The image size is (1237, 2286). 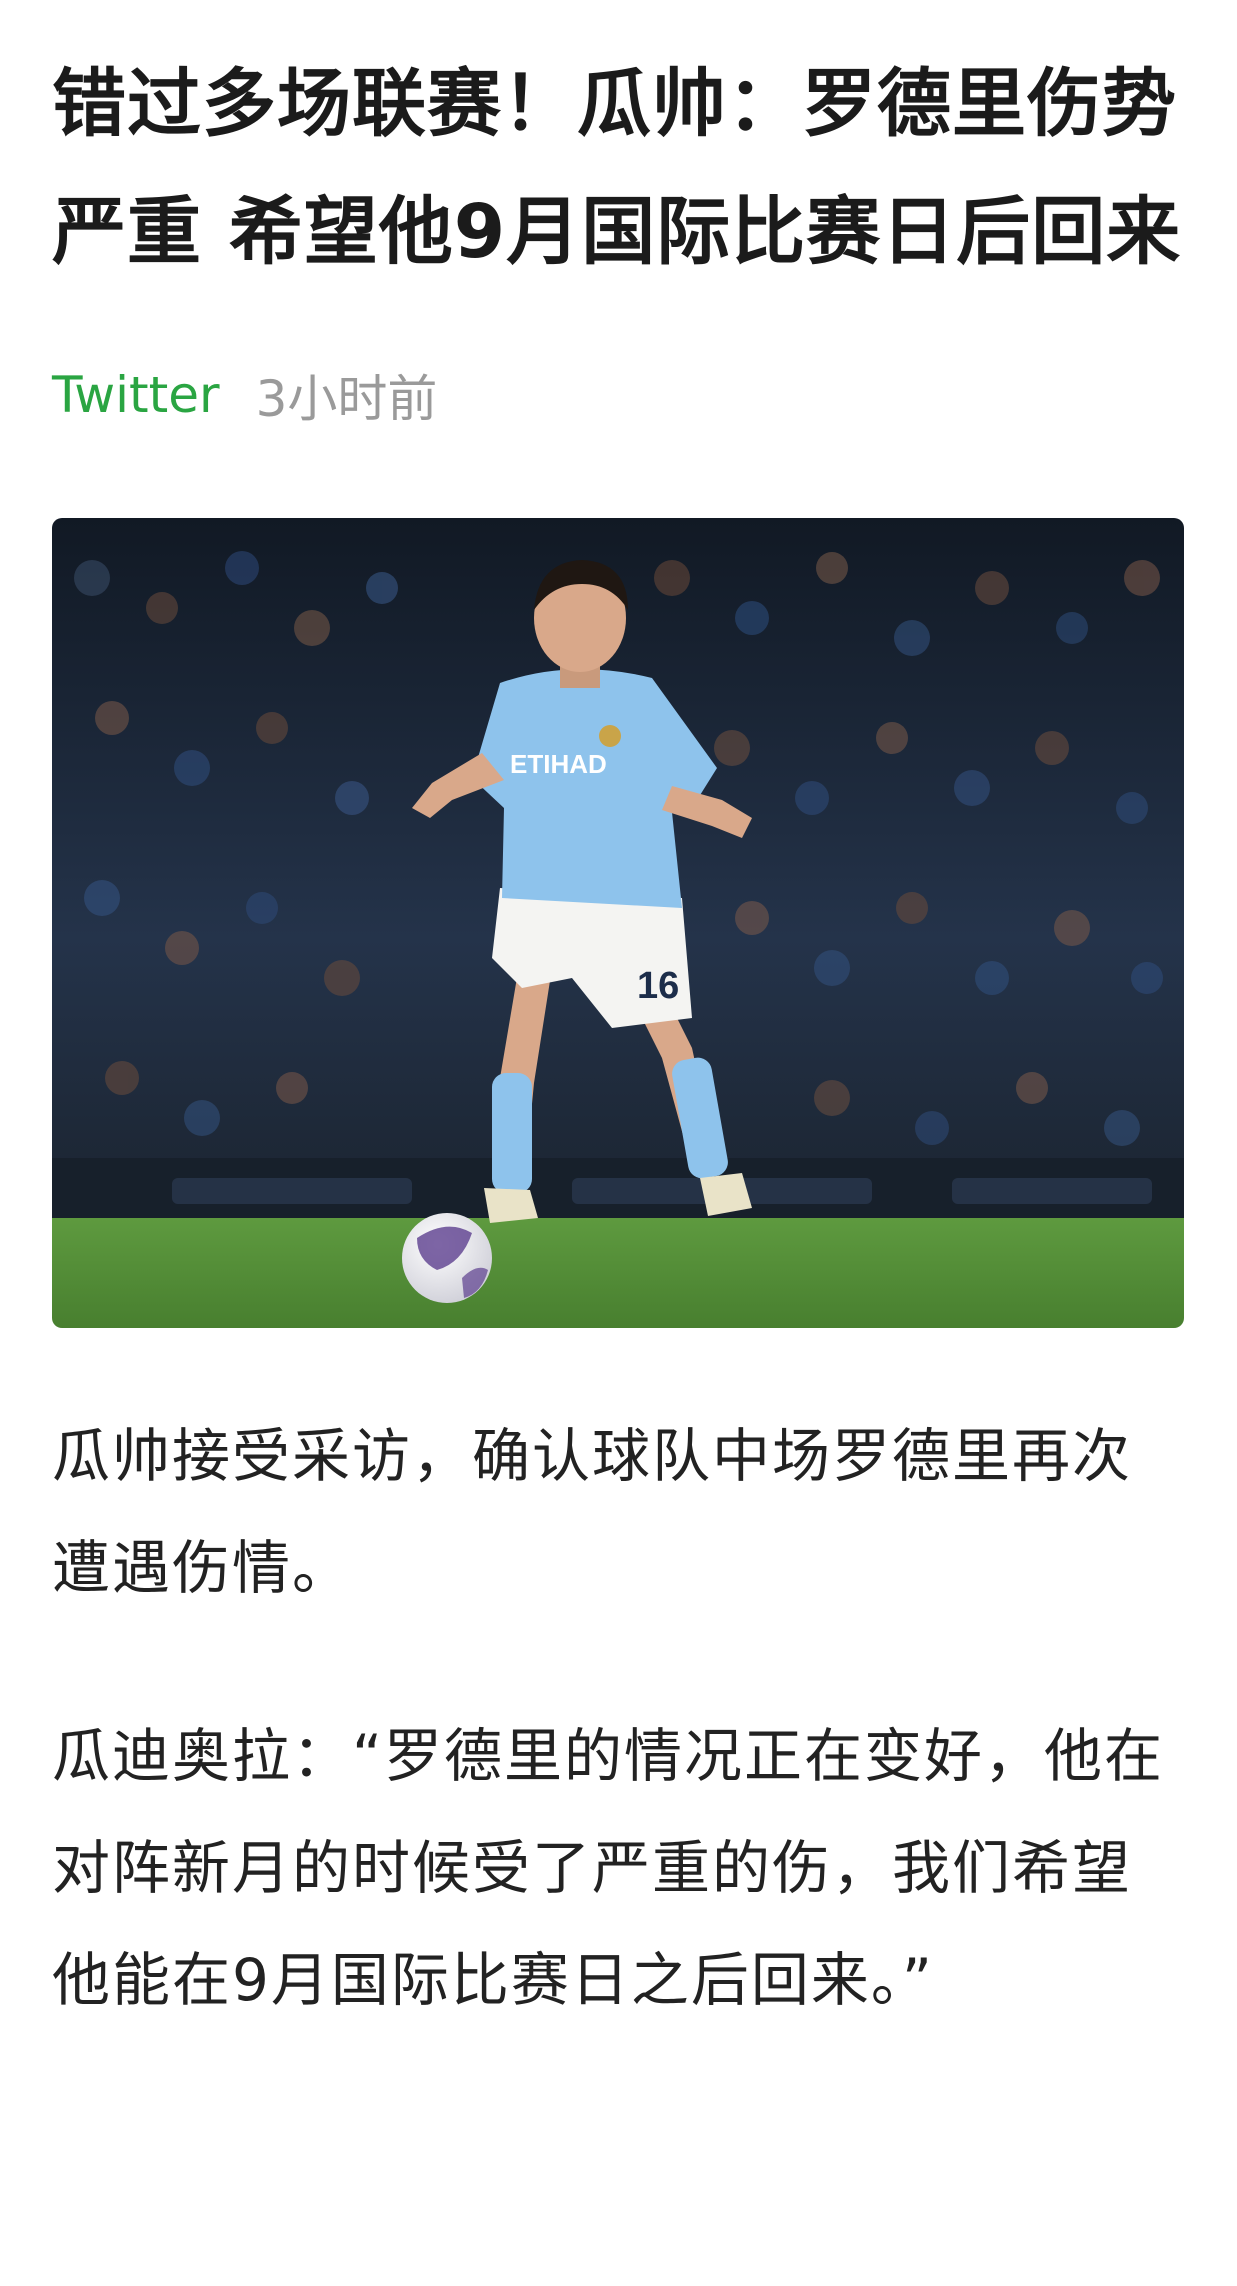 What do you see at coordinates (658, 986) in the screenshot?
I see `jersey-number: 16` at bounding box center [658, 986].